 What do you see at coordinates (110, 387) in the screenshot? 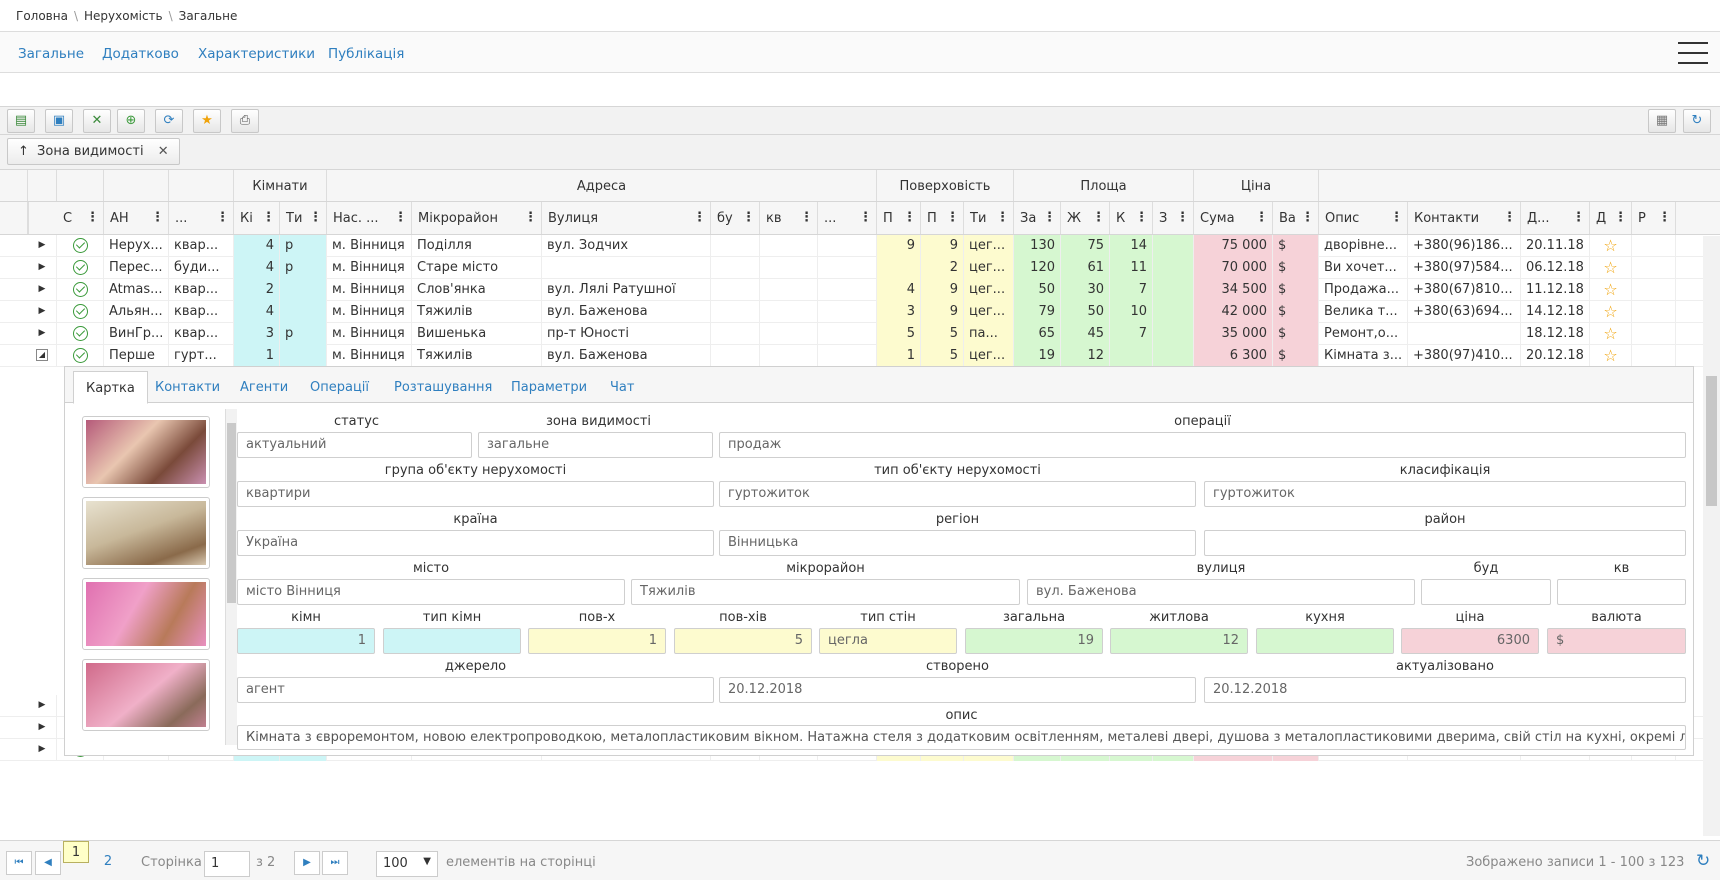
I see `detail-tab-card: Картка` at bounding box center [110, 387].